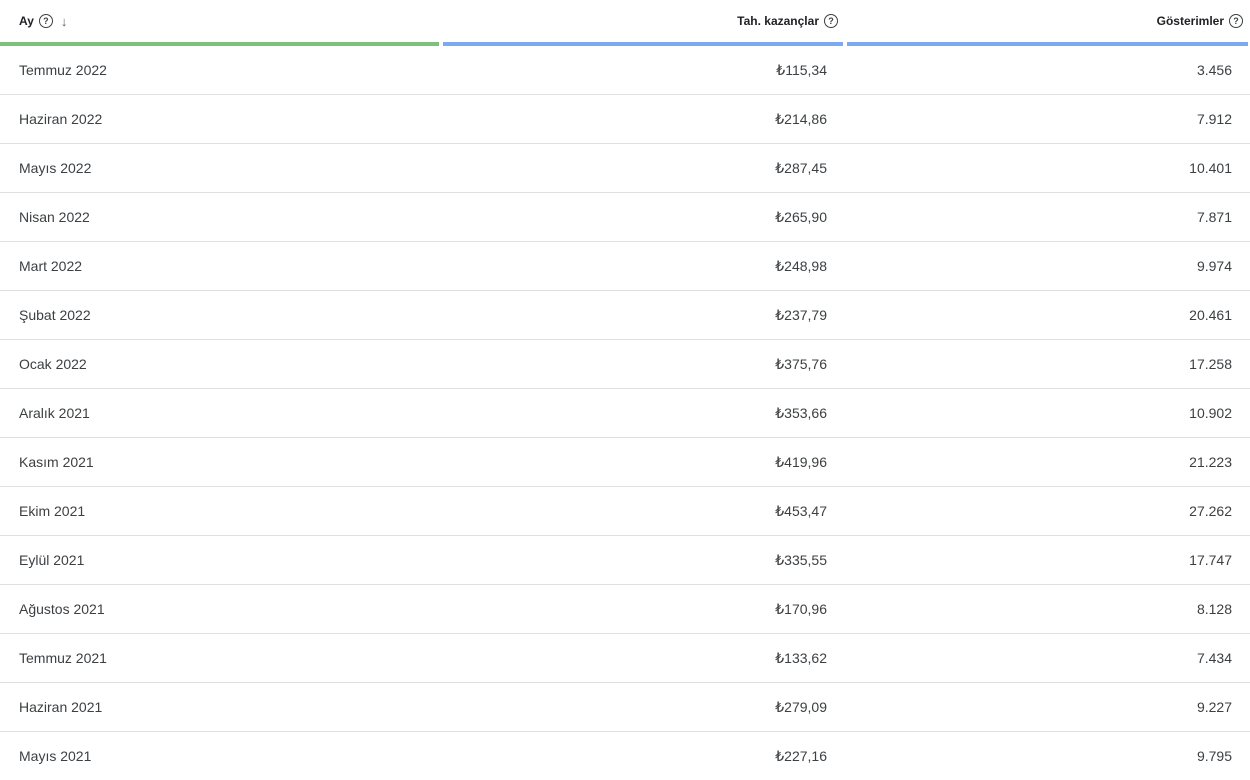  I want to click on impressions-cell: 3.456, so click(1214, 70).